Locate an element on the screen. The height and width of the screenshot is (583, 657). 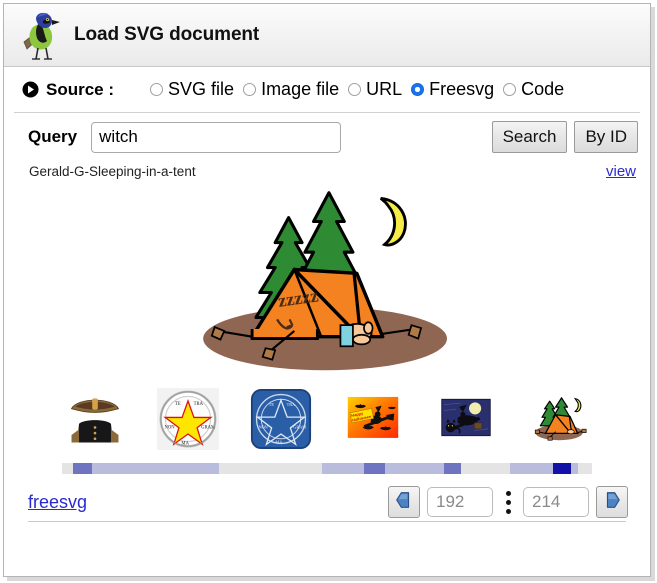
radio-code: Code is located at coordinates (533, 89).